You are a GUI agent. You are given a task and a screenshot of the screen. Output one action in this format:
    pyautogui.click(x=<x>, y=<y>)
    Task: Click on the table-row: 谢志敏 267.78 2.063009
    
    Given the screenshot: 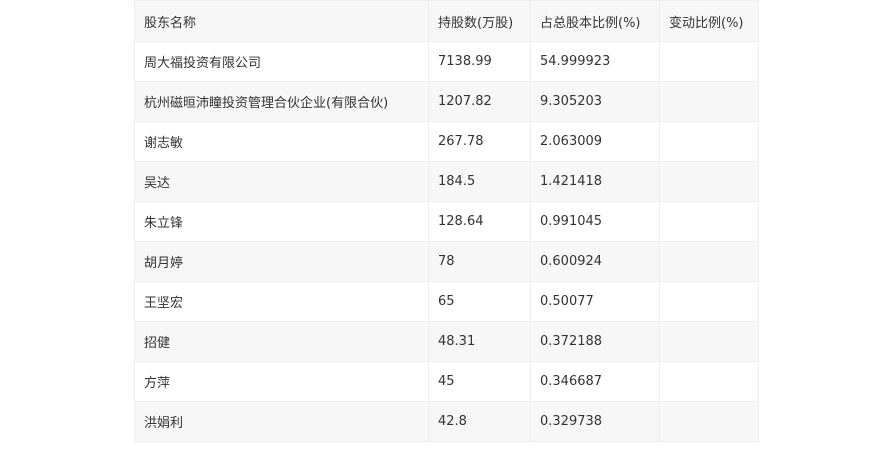 What is the action you would take?
    pyautogui.click(x=446, y=141)
    